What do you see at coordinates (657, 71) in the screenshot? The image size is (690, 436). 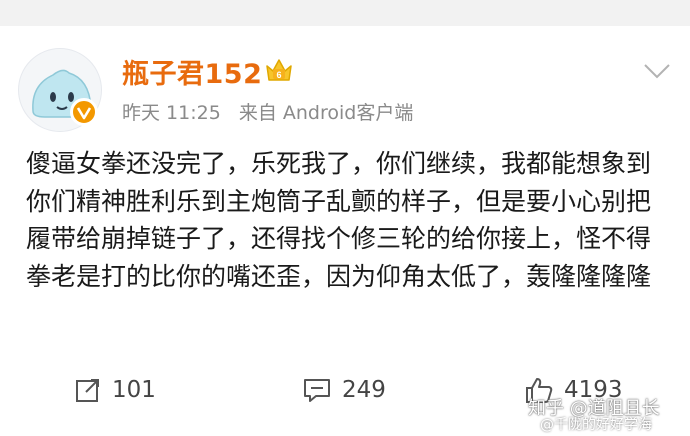 I see `chevron-down-icon` at bounding box center [657, 71].